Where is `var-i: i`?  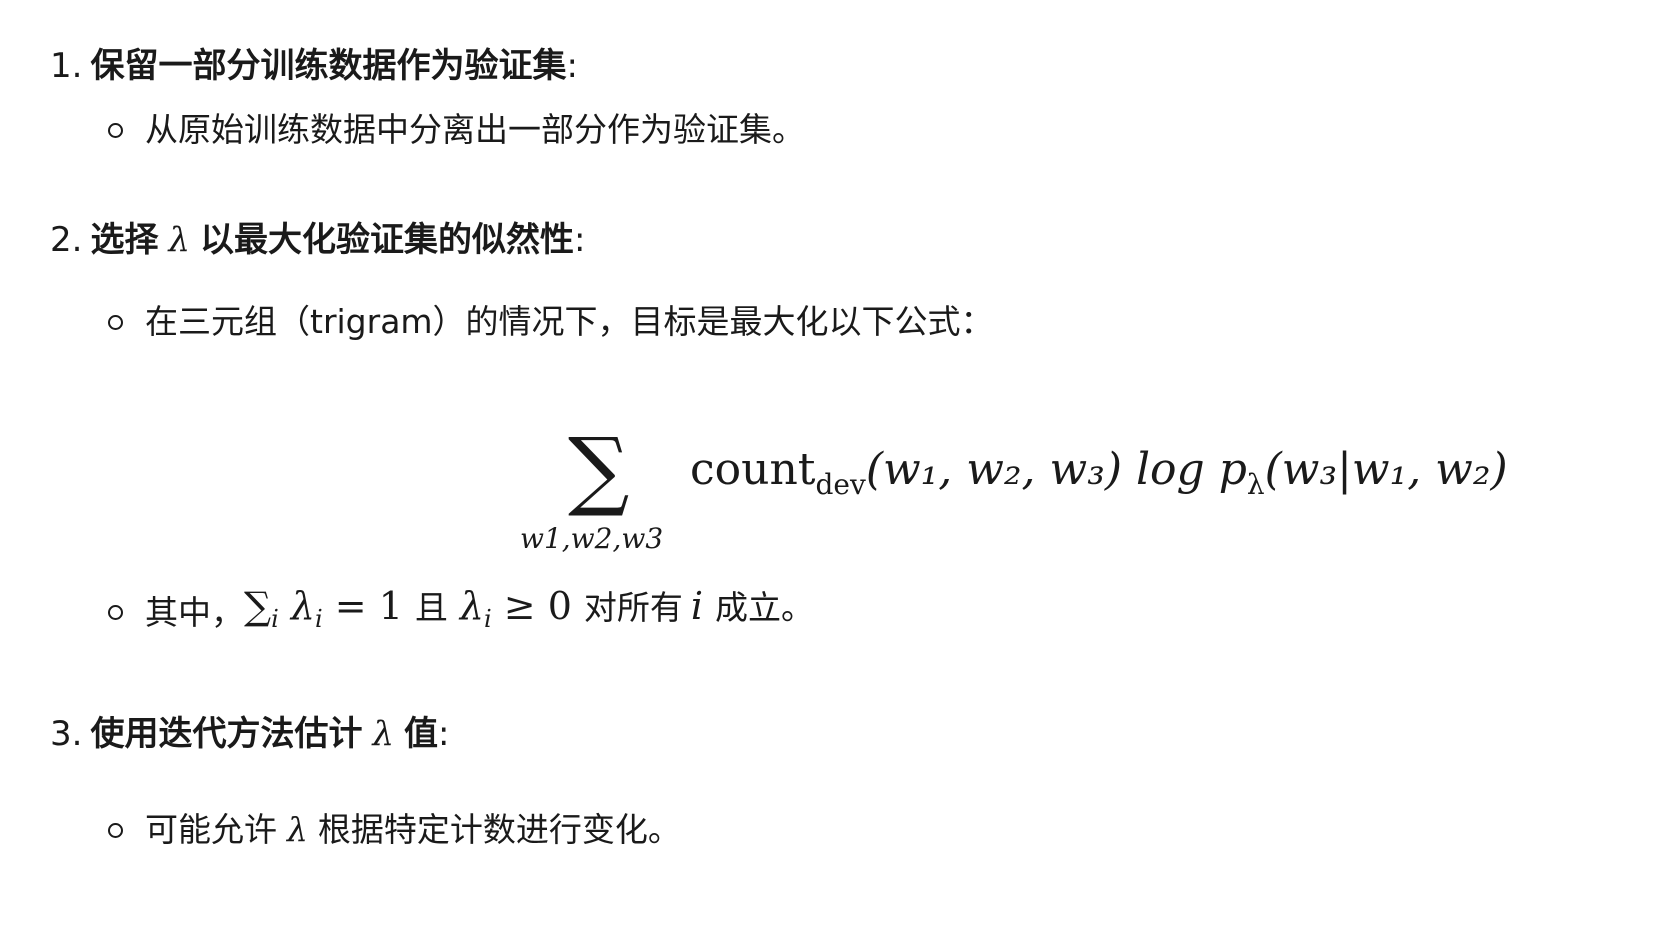 var-i: i is located at coordinates (697, 606).